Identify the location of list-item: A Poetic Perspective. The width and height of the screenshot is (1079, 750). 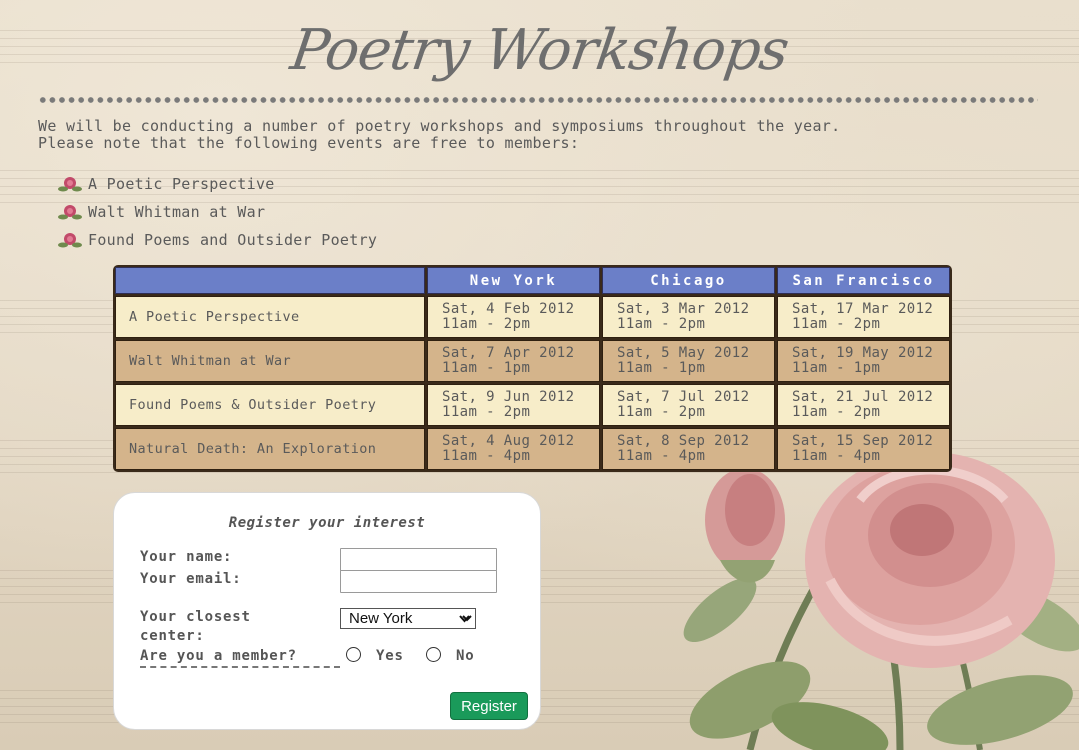
(217, 184).